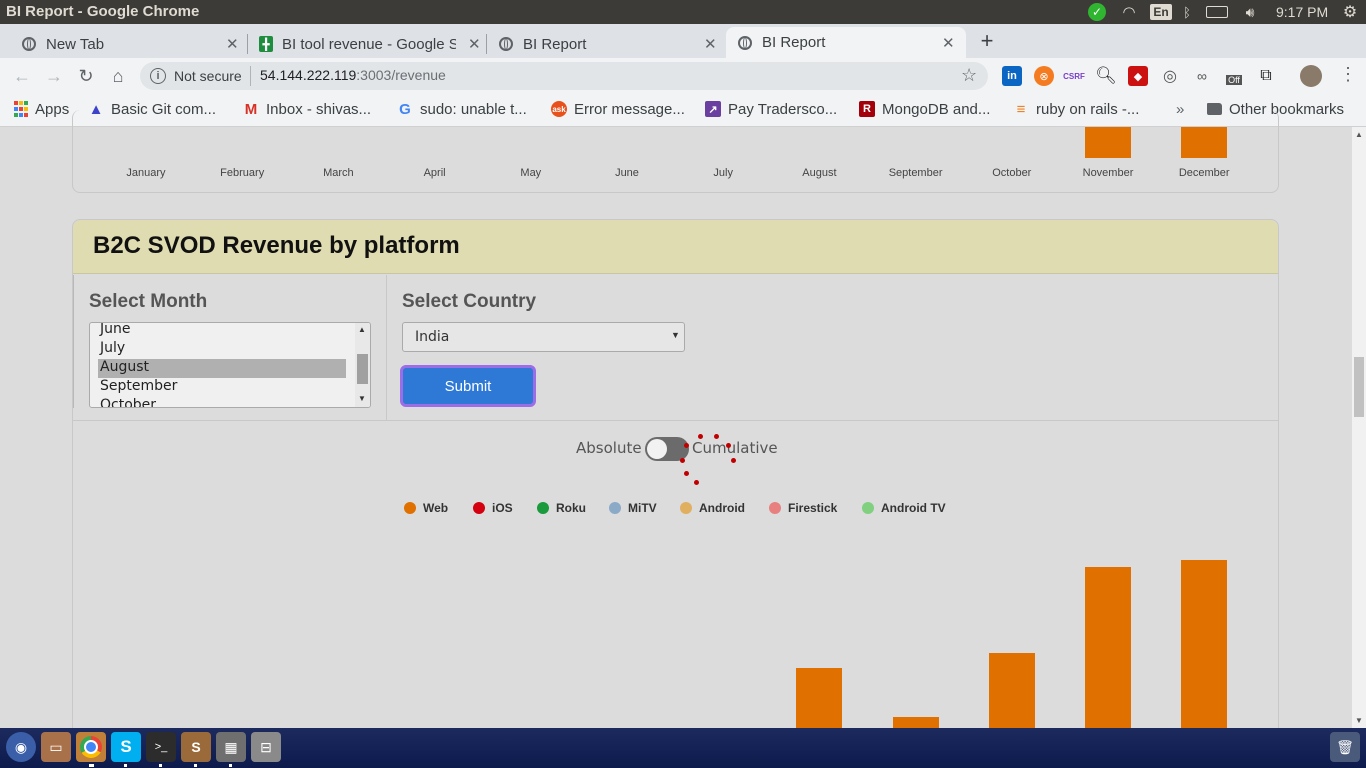  Describe the element at coordinates (138, 386) in the screenshot. I see `month-option: September` at that location.